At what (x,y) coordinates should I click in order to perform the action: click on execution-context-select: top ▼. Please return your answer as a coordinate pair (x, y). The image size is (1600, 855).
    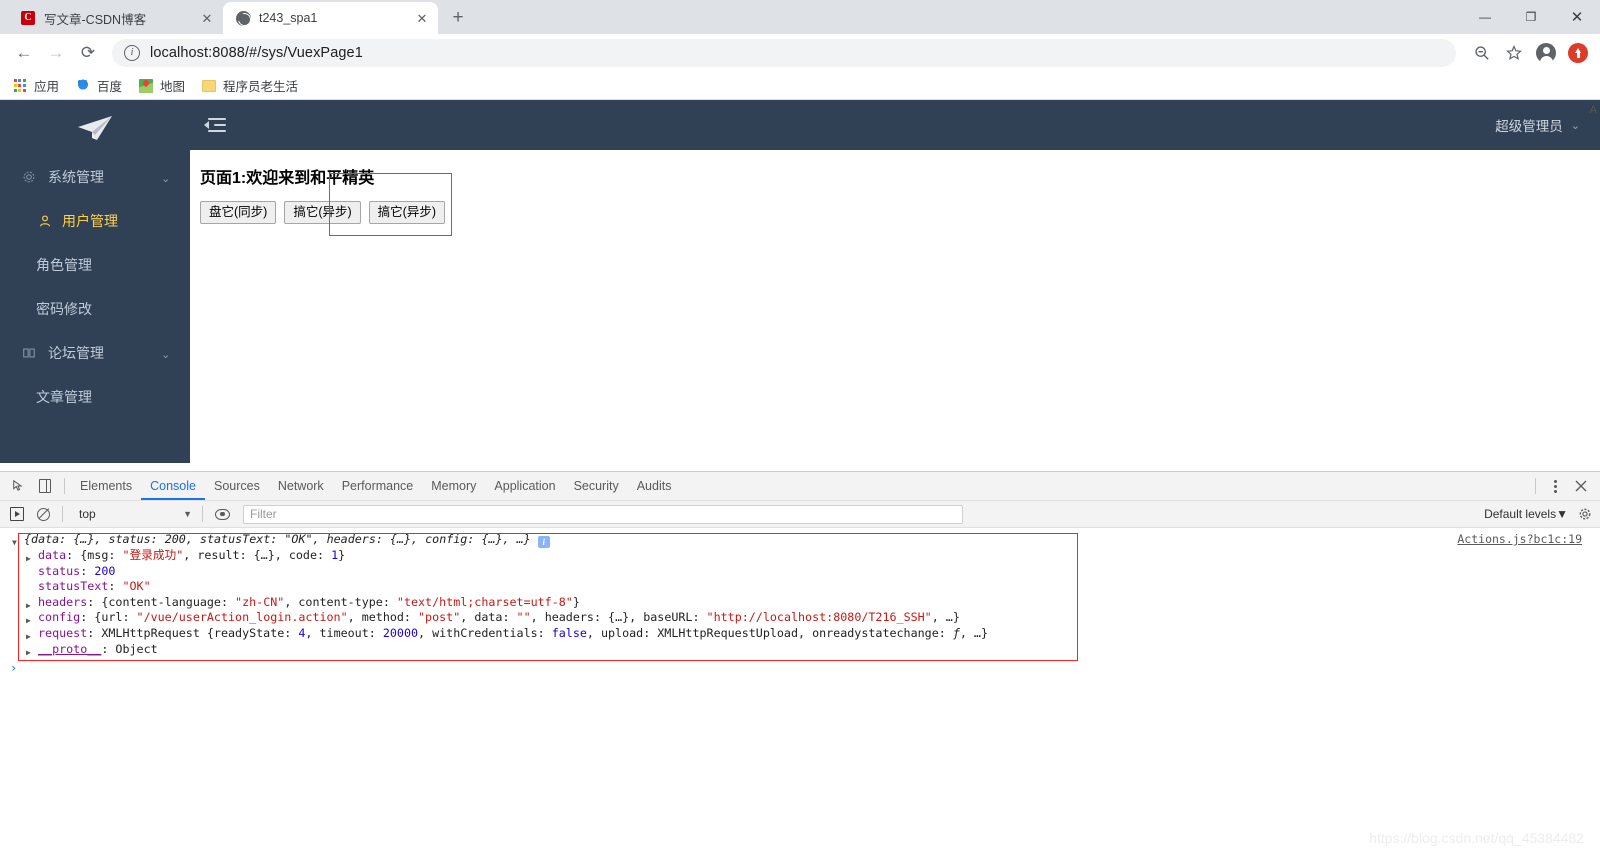
    Looking at the image, I should click on (133, 514).